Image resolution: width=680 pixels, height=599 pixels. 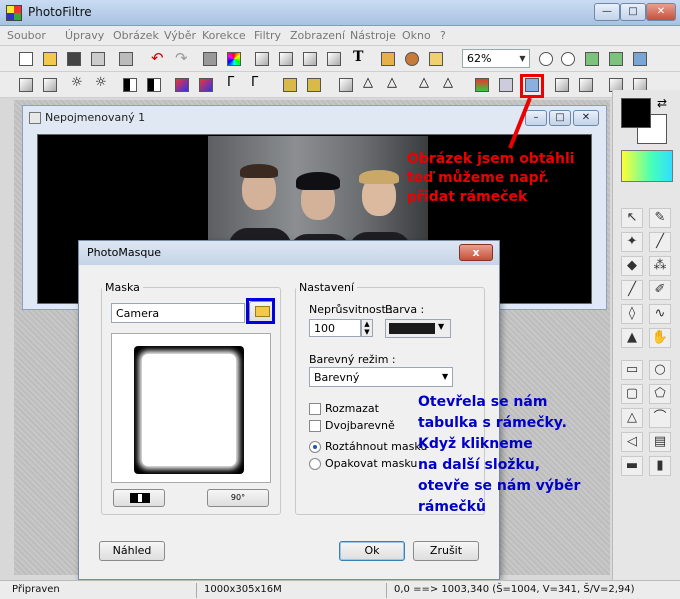 I want to click on swap-colors-icon: ⇄, so click(x=662, y=103).